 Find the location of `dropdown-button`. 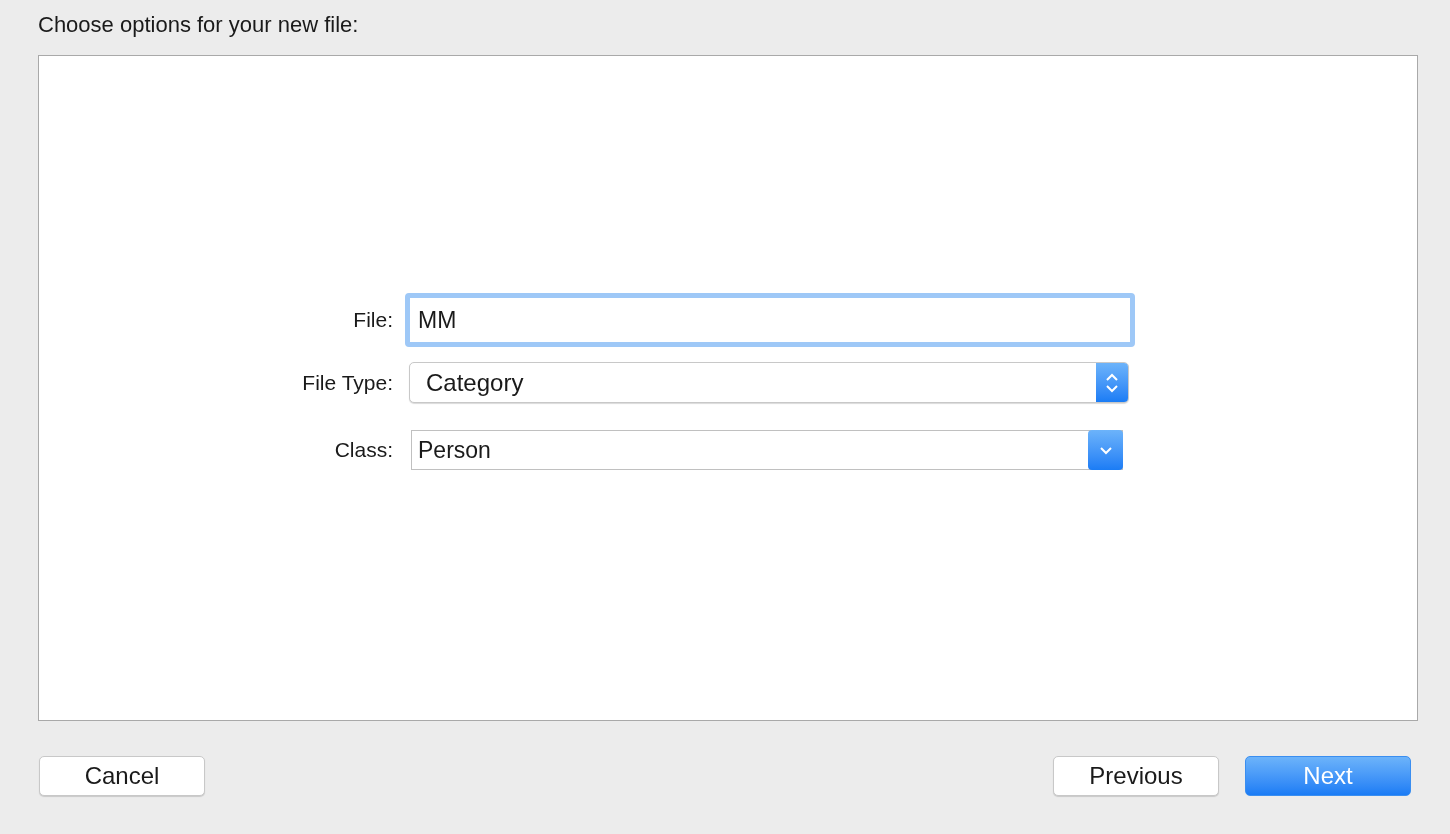

dropdown-button is located at coordinates (1105, 450).